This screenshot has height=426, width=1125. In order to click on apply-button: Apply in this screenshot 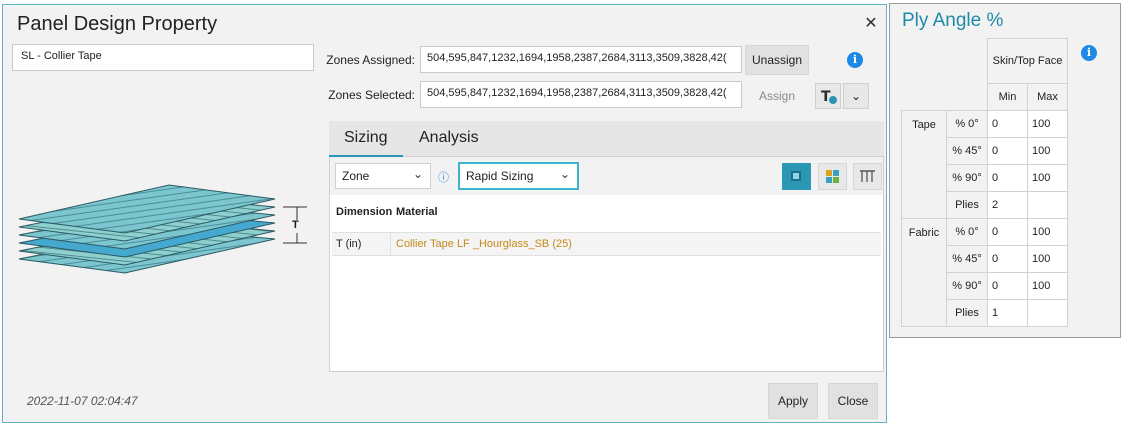, I will do `click(793, 401)`.